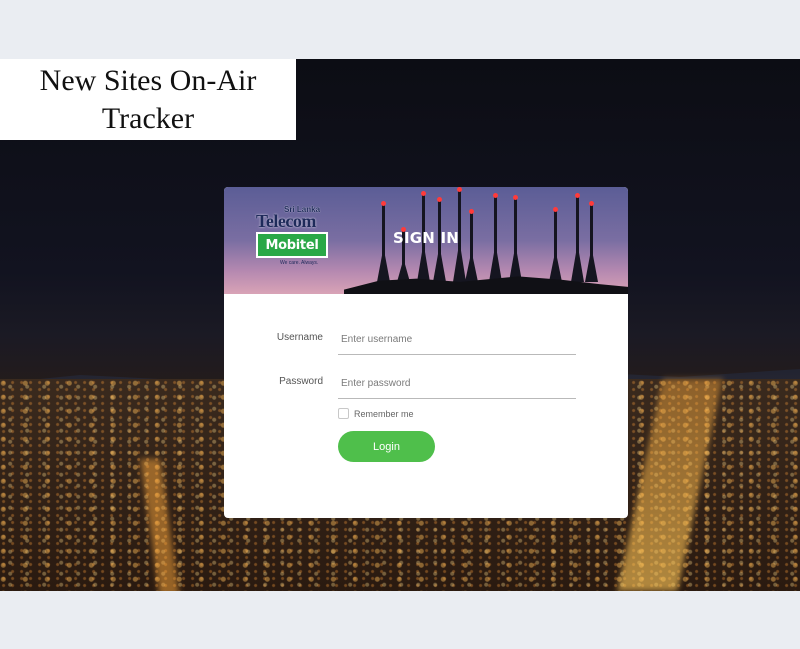  I want to click on remember-me-option: Remember me, so click(376, 413).